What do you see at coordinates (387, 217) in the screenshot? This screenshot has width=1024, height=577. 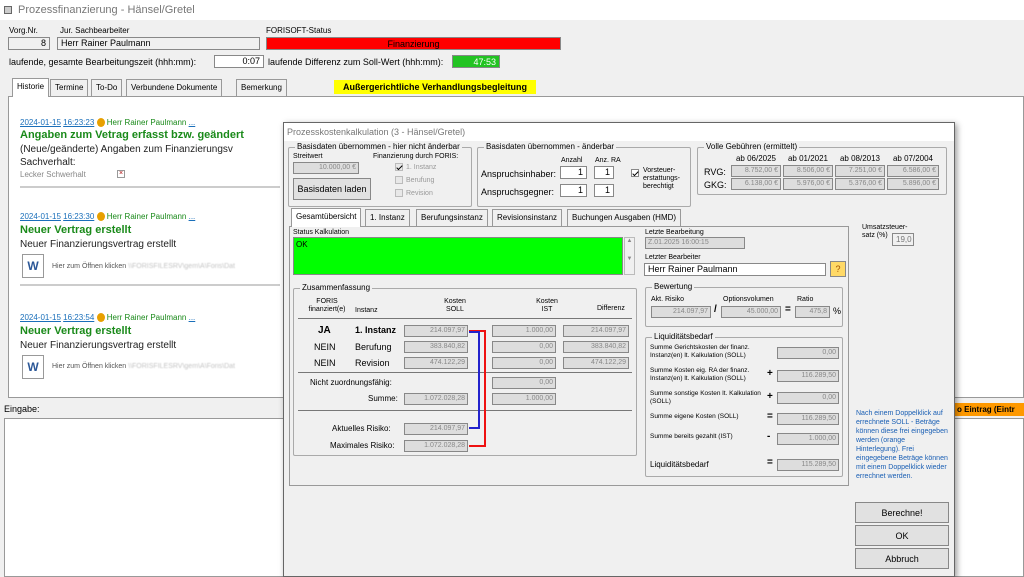 I see `dialog-tab-1-instanz: 1. Instanz` at bounding box center [387, 217].